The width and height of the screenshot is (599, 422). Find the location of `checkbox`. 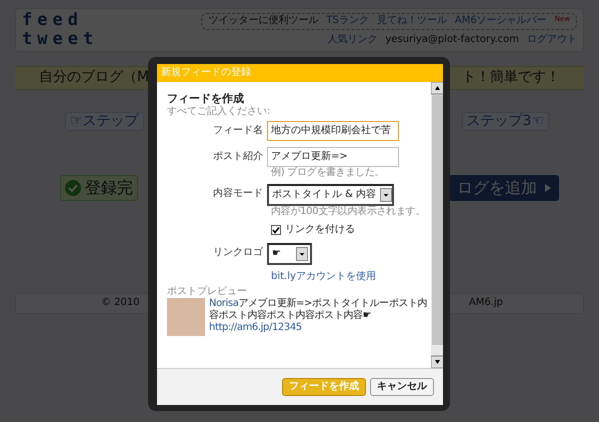

checkbox is located at coordinates (276, 230).